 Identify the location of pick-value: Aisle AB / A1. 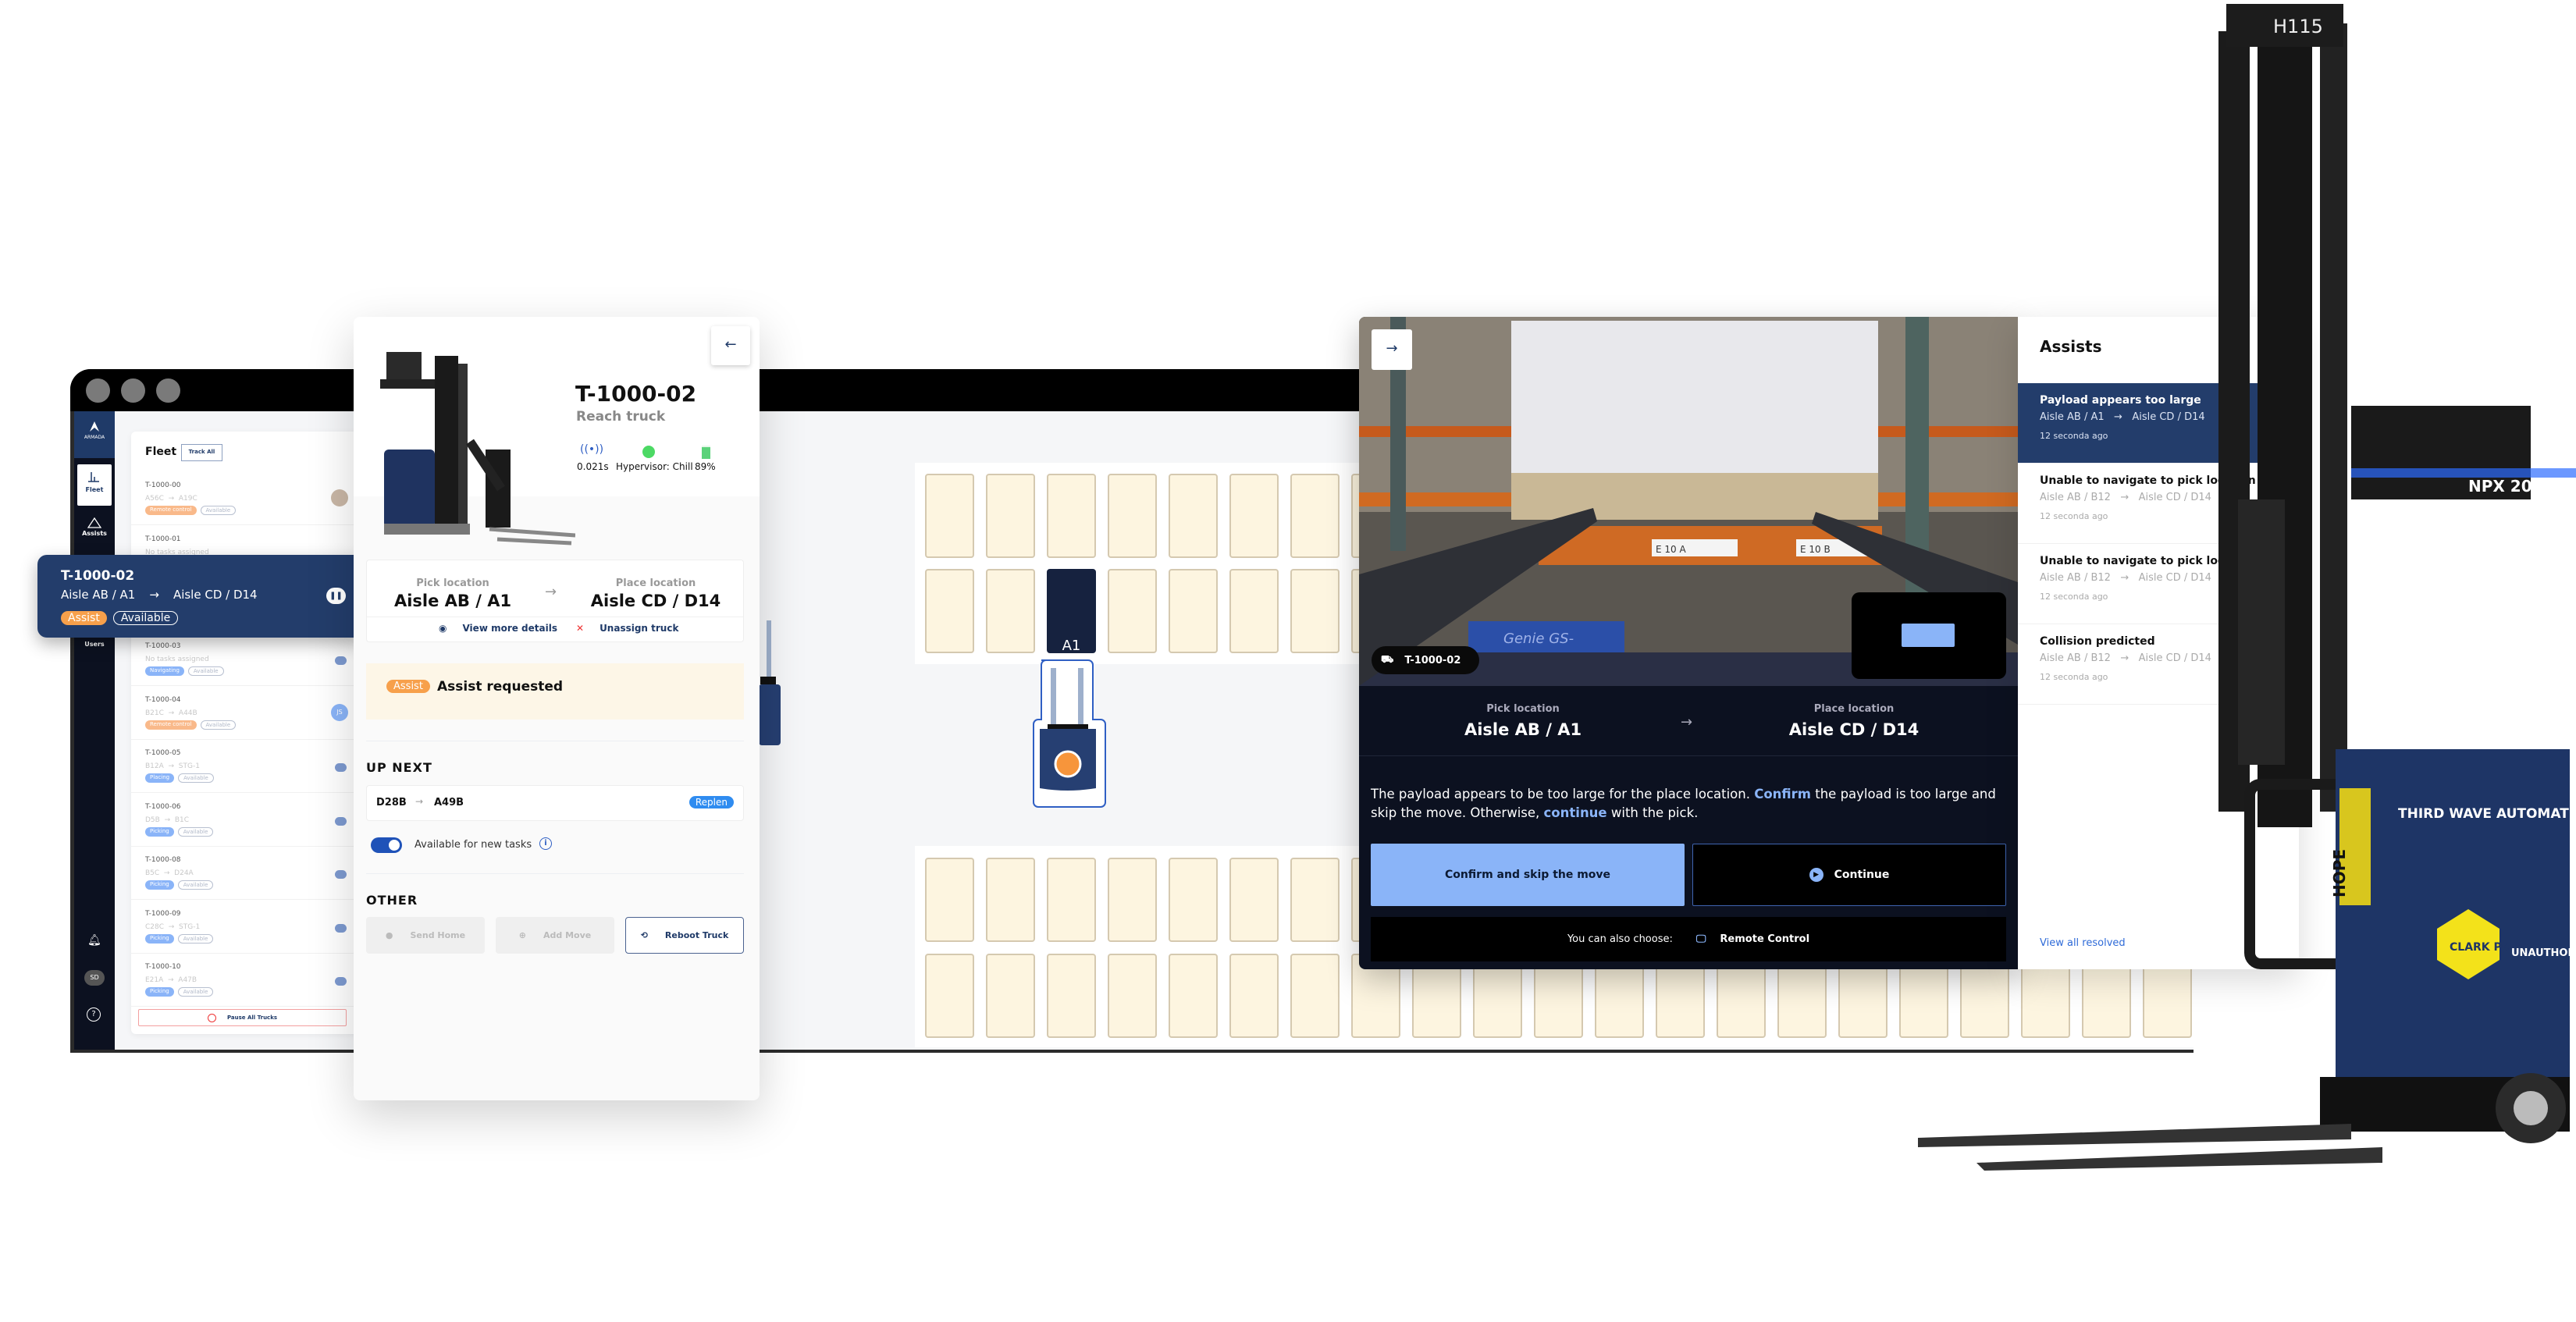
(1523, 730).